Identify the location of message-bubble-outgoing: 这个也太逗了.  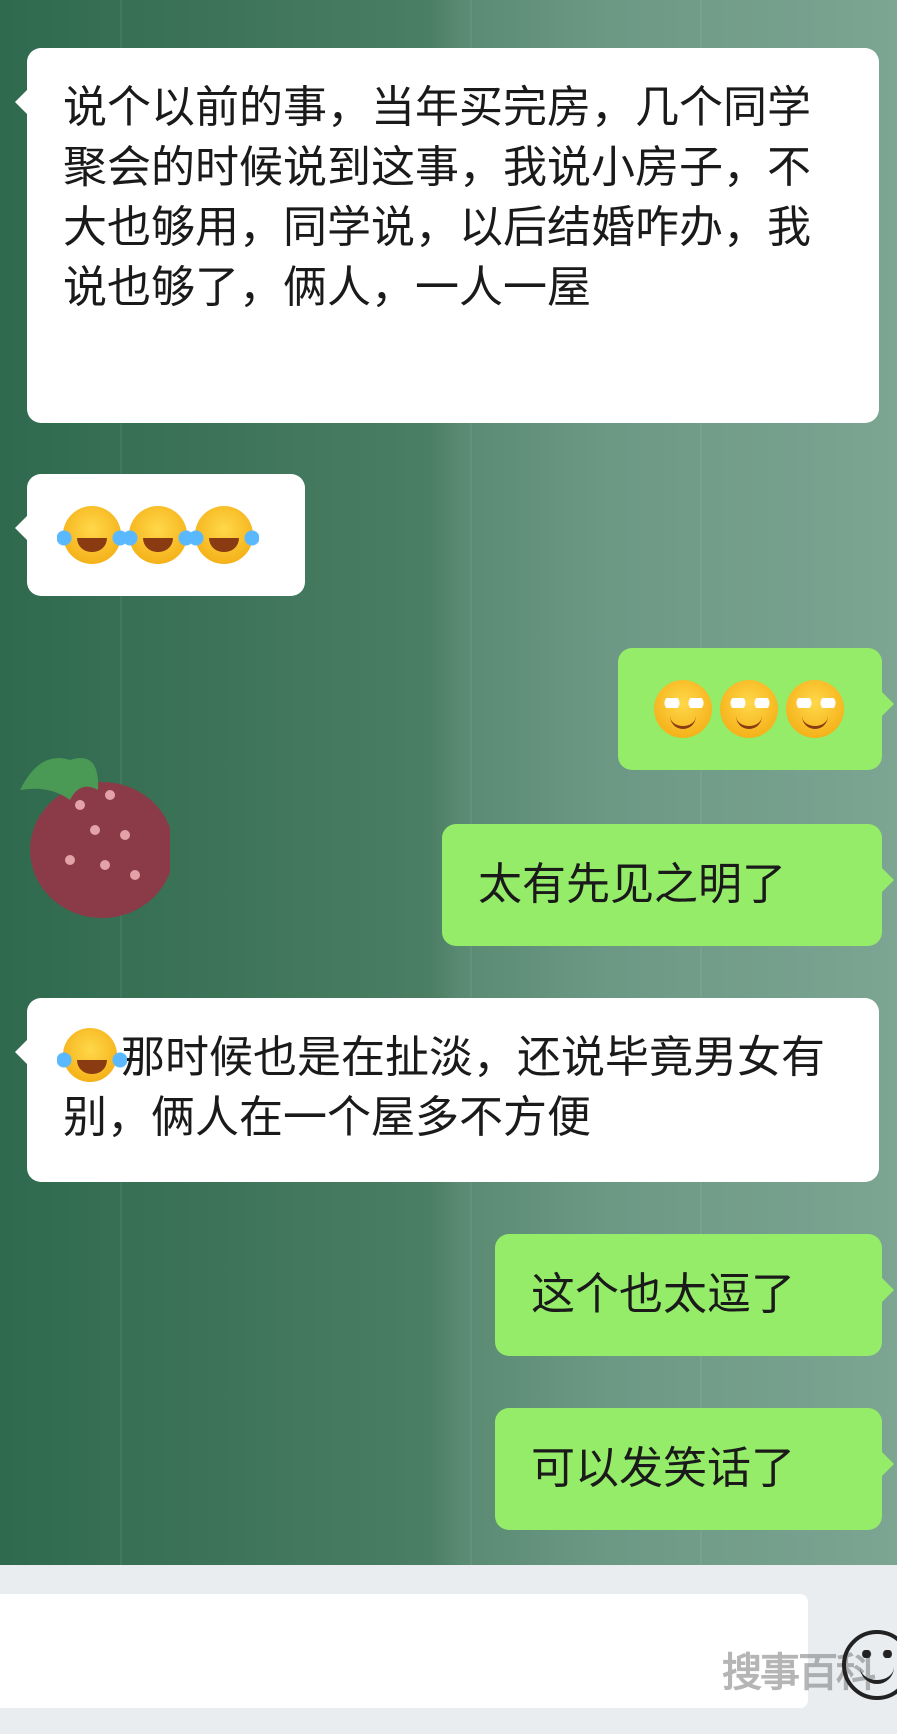
(694, 1295).